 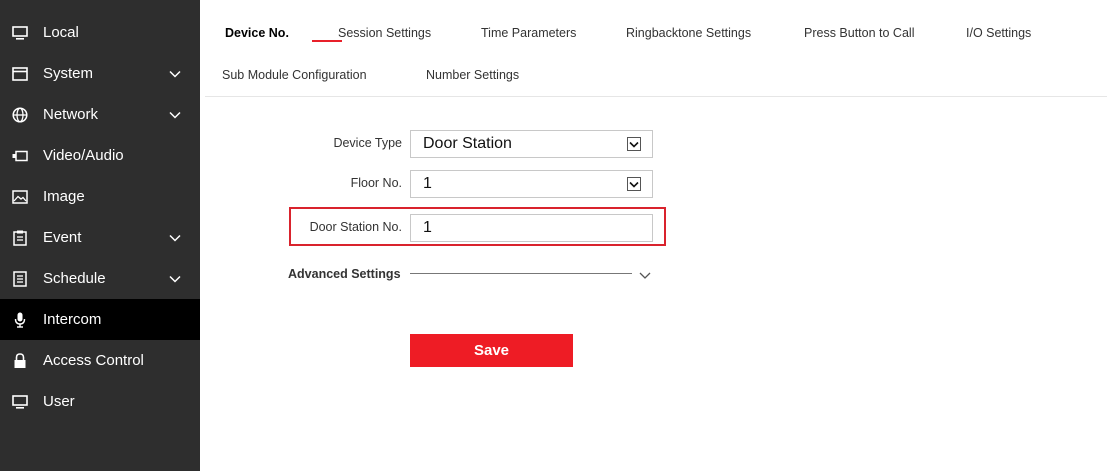 I want to click on window-icon, so click(x=20, y=74).